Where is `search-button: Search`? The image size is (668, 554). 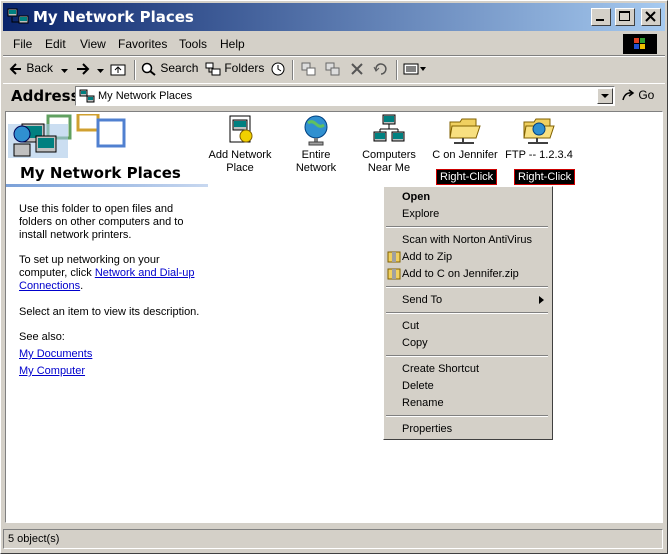 search-button: Search is located at coordinates (169, 70).